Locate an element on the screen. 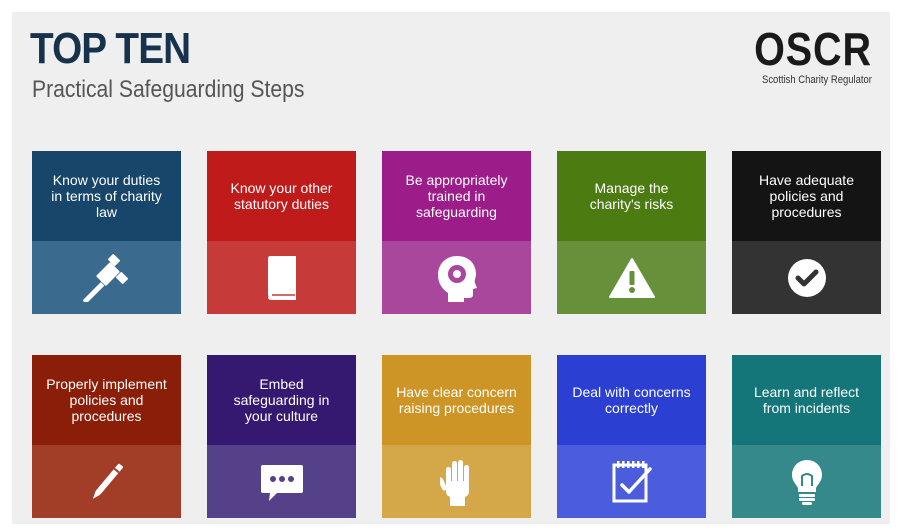 The height and width of the screenshot is (531, 906). page-title: TOP TEN is located at coordinates (110, 48).